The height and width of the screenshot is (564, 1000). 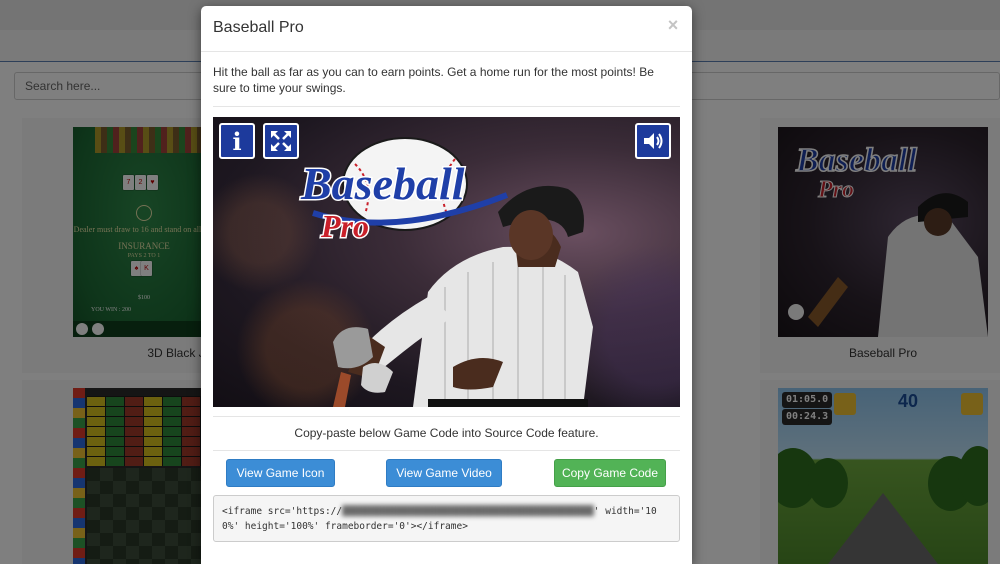 I want to click on view-game-icon-button: View Game Icon, so click(x=280, y=473).